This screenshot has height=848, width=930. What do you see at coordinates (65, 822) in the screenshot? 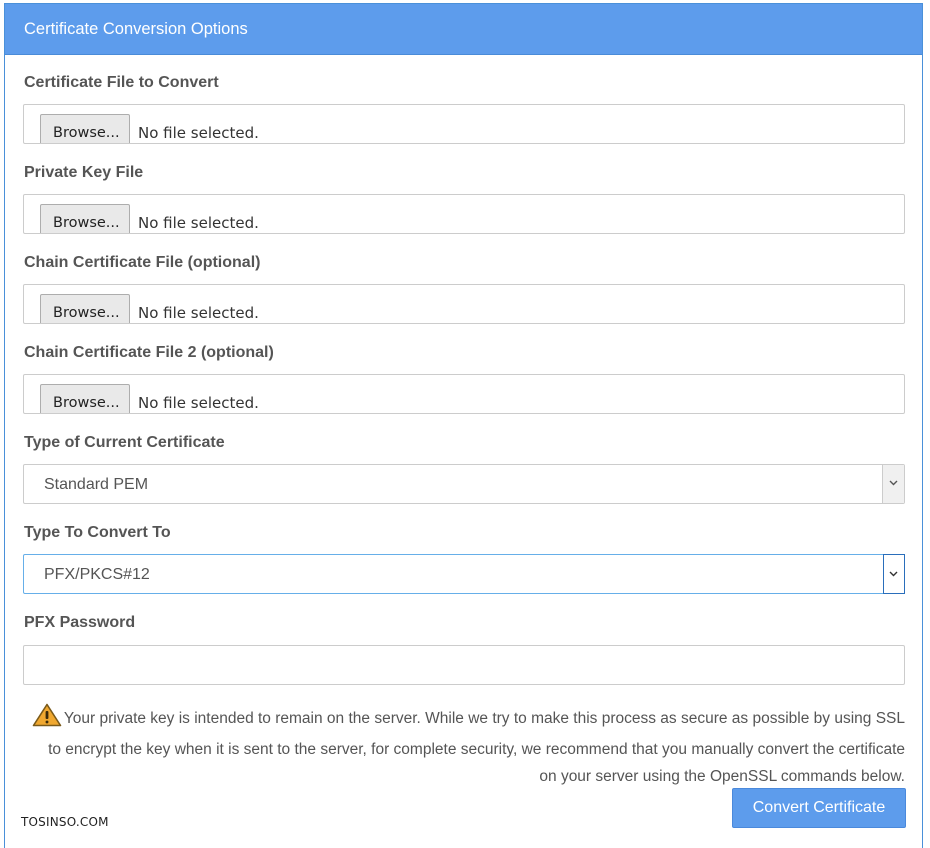
I see `watermark: TOSINSO.COM` at bounding box center [65, 822].